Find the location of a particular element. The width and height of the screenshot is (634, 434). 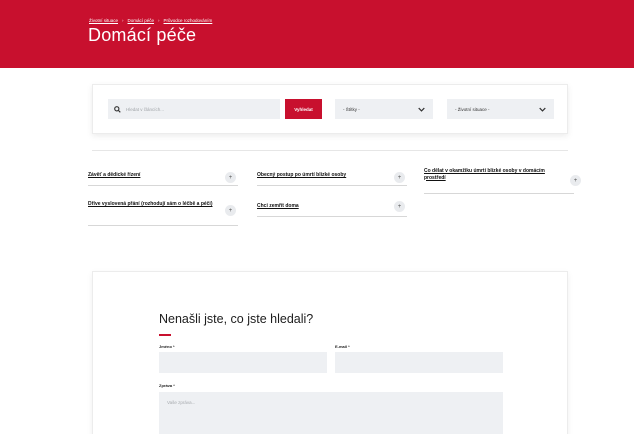

topic-link: Obecný postup po úmrtí blízké osoby is located at coordinates (321, 175).